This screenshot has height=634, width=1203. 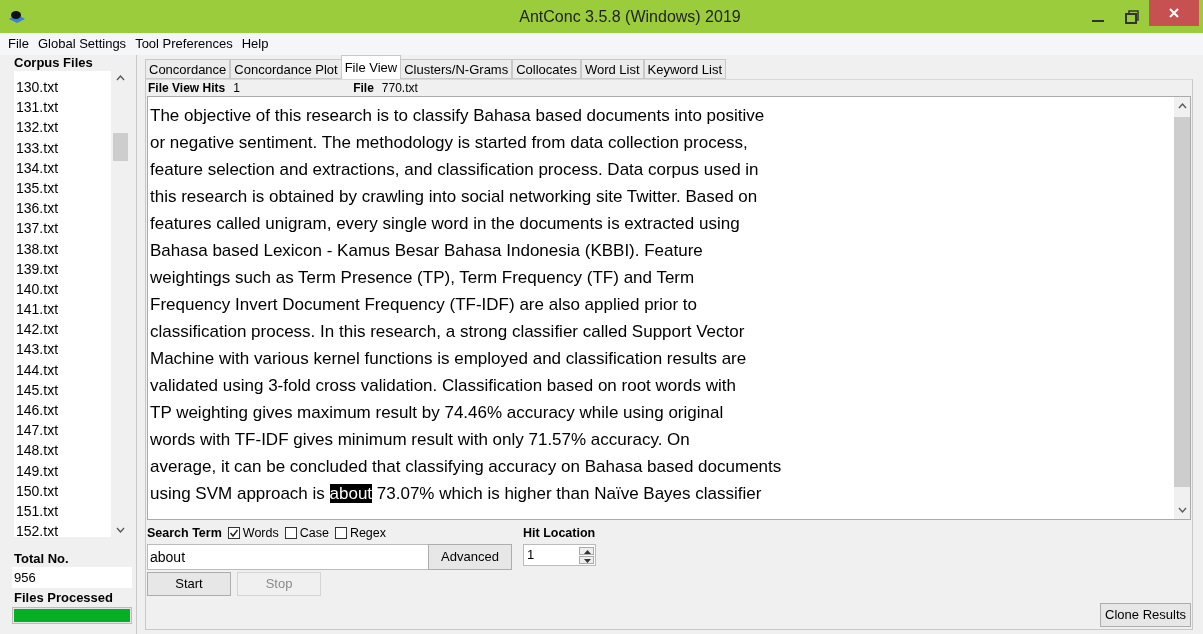 What do you see at coordinates (63, 87) in the screenshot?
I see `file-list-item: 130.txt` at bounding box center [63, 87].